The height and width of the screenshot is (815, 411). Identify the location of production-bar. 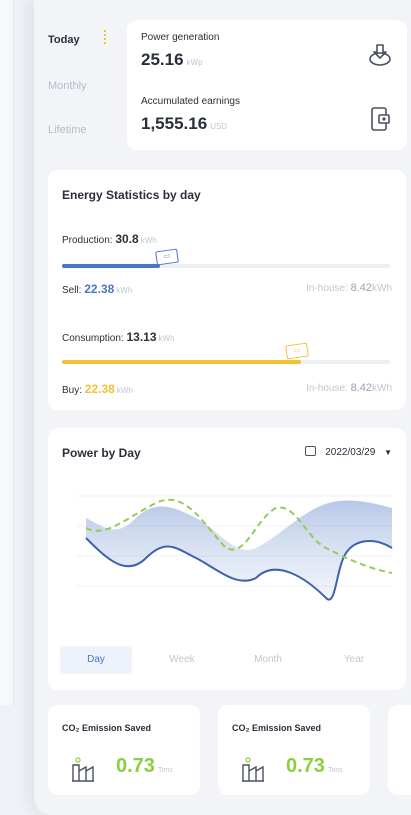
(226, 266).